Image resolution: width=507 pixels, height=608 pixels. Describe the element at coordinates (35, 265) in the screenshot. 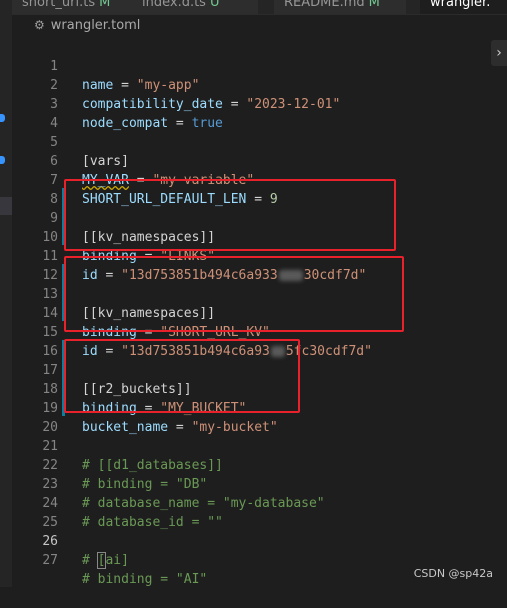

I see `code-line: 12` at that location.